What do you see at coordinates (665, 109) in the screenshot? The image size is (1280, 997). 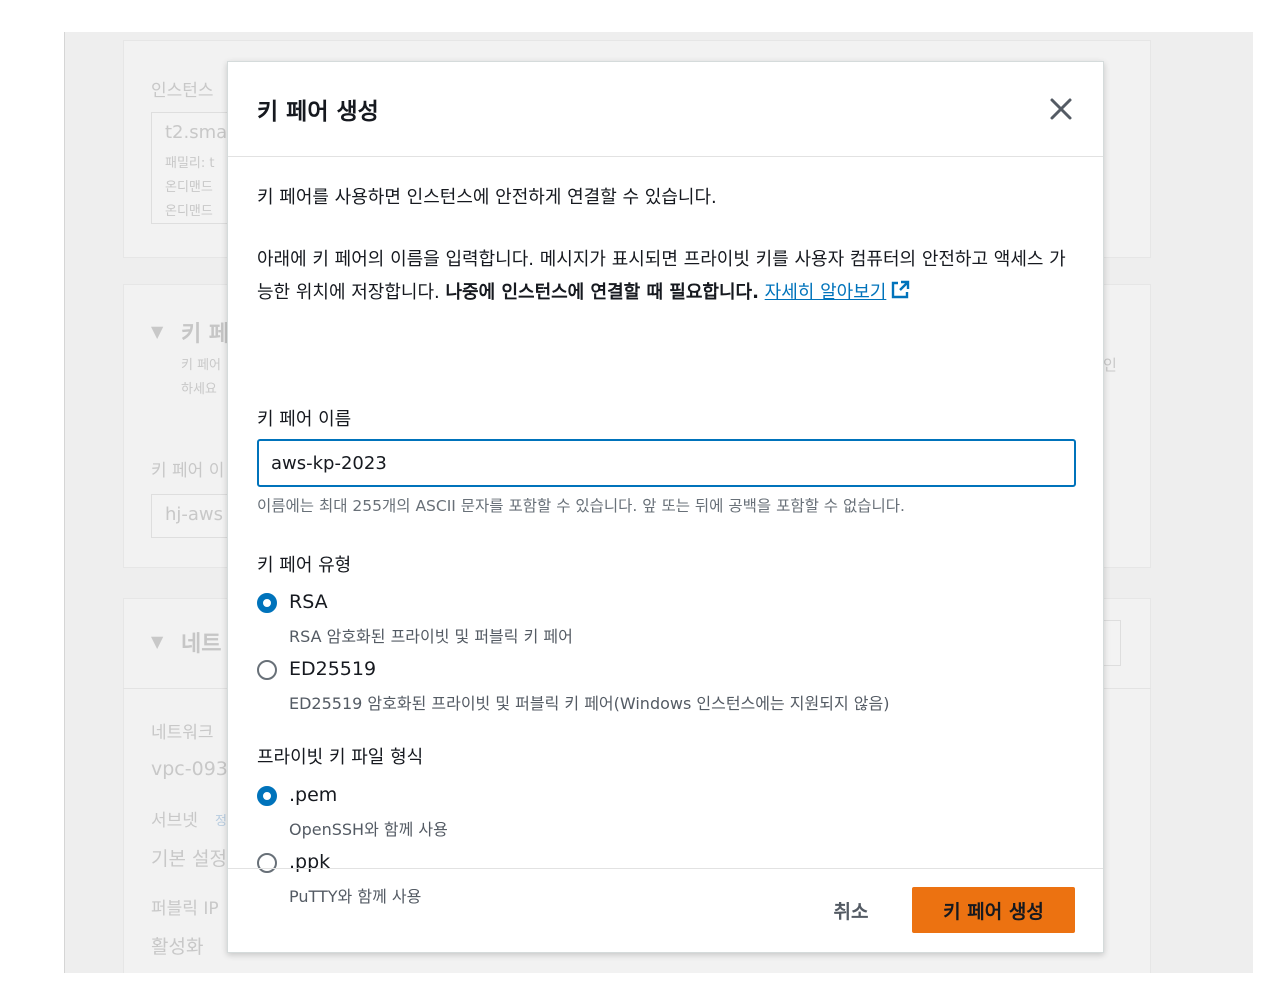 I see `modal-header: 키 페어 생성` at bounding box center [665, 109].